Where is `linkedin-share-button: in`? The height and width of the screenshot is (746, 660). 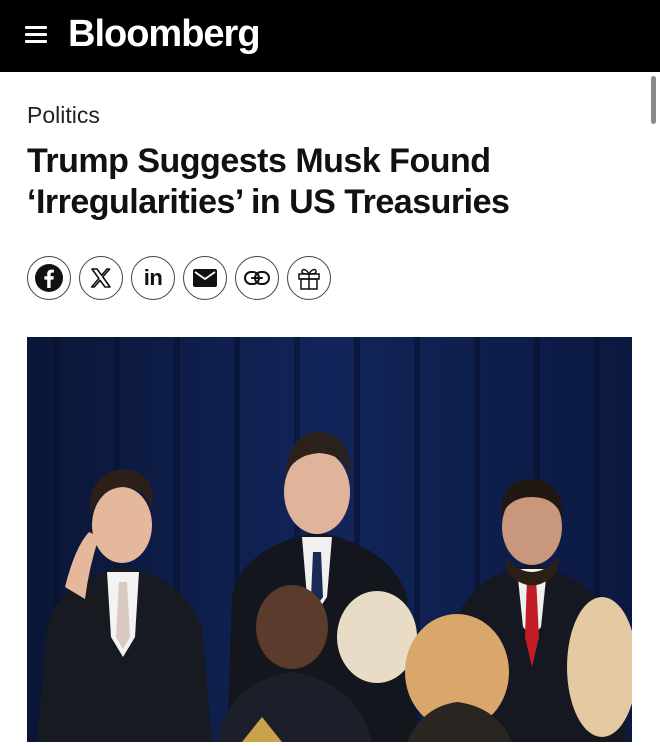
linkedin-share-button: in is located at coordinates (153, 278).